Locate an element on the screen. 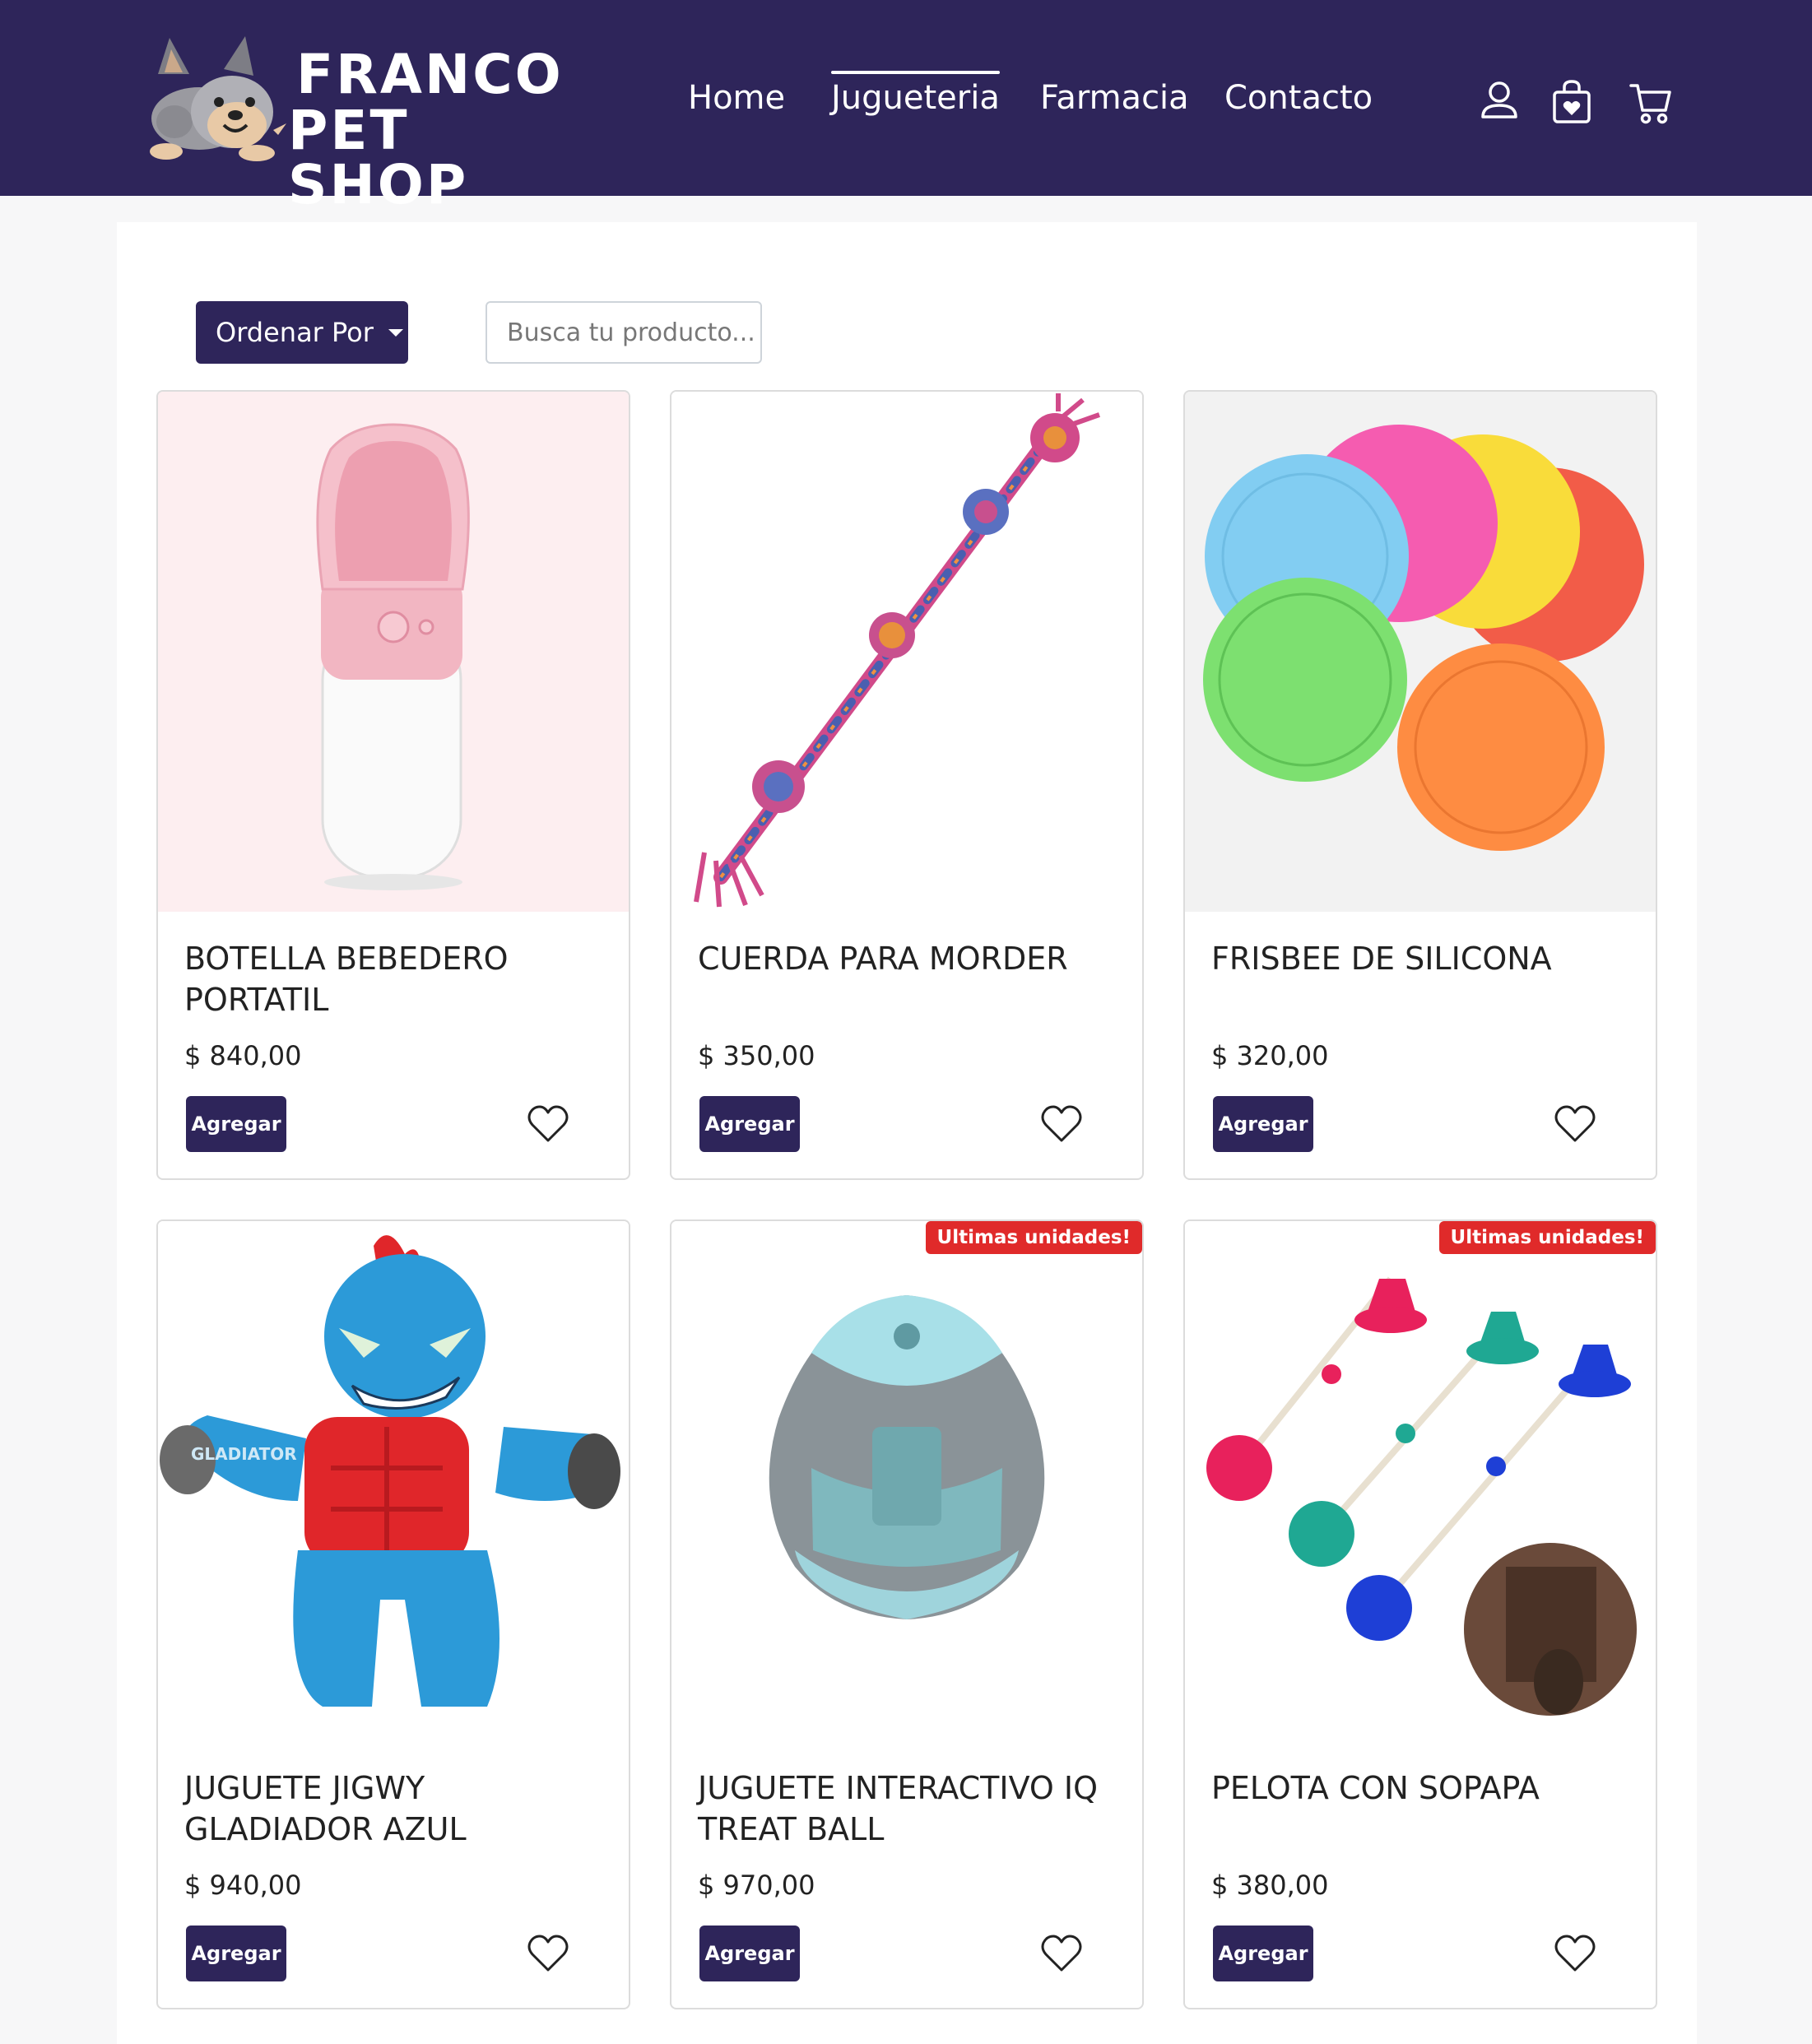  chevron-down-icon is located at coordinates (396, 333).